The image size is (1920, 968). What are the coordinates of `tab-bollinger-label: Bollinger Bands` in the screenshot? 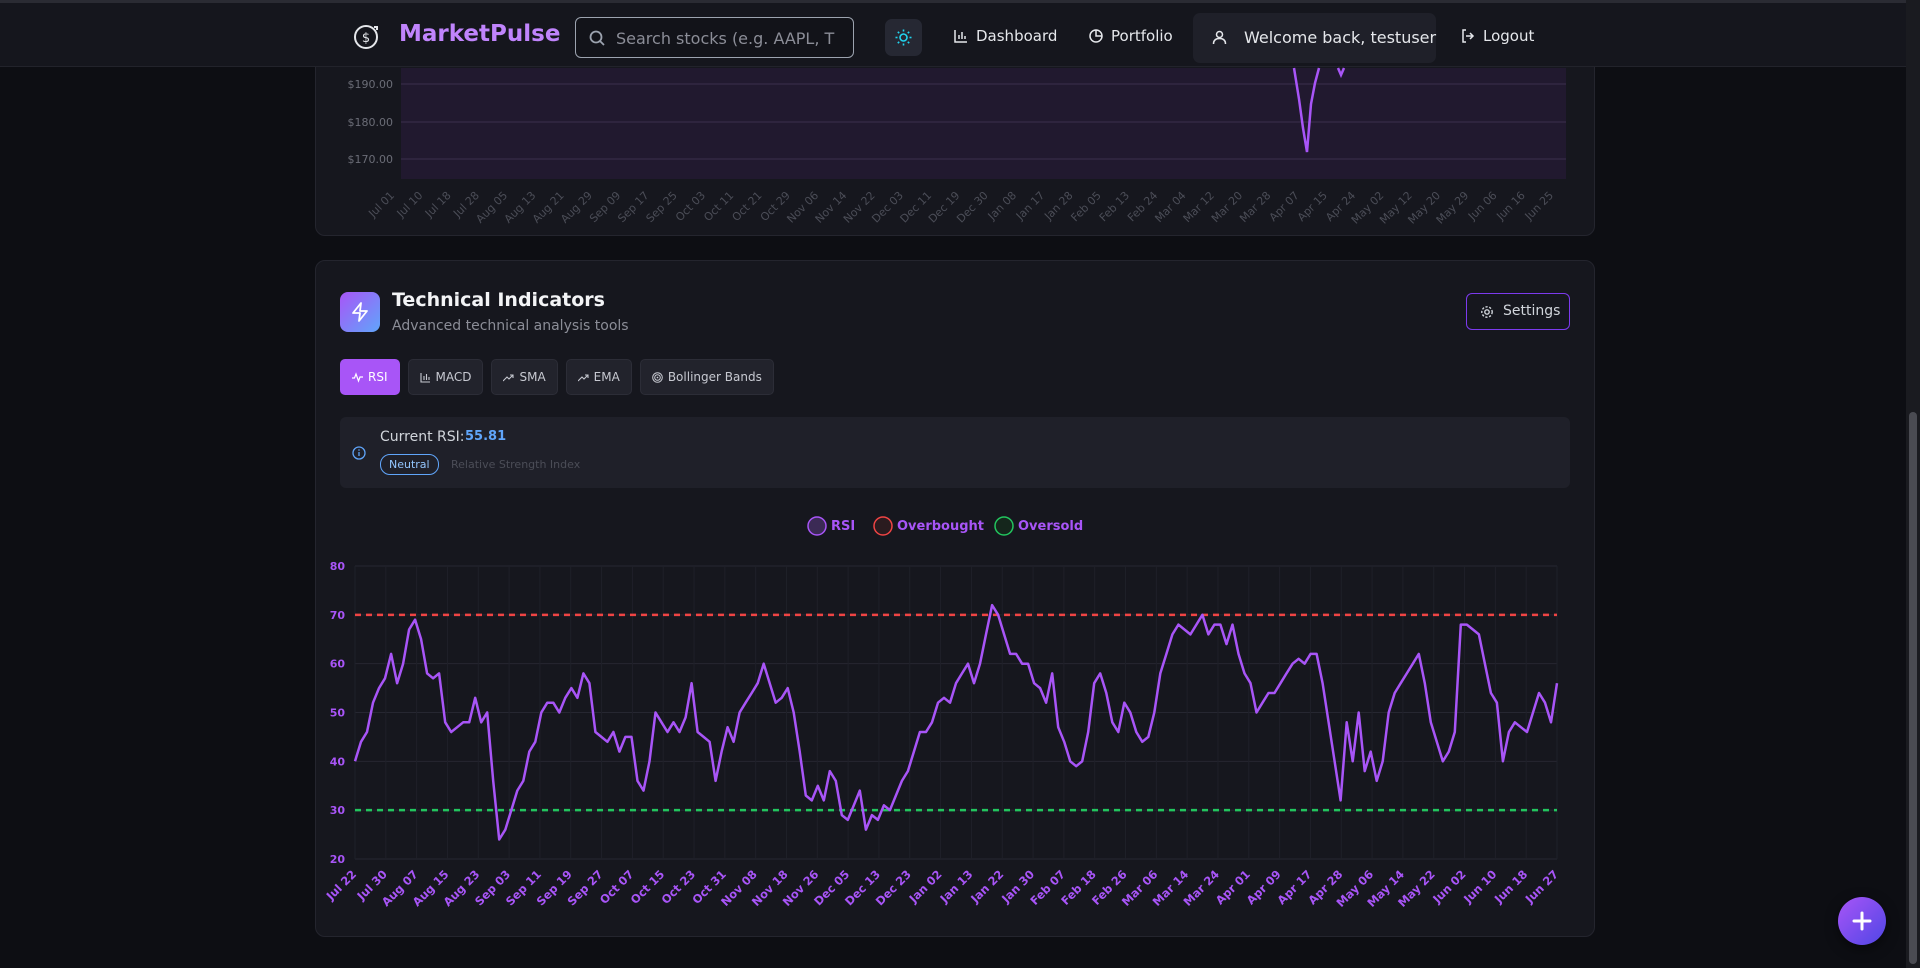 It's located at (714, 377).